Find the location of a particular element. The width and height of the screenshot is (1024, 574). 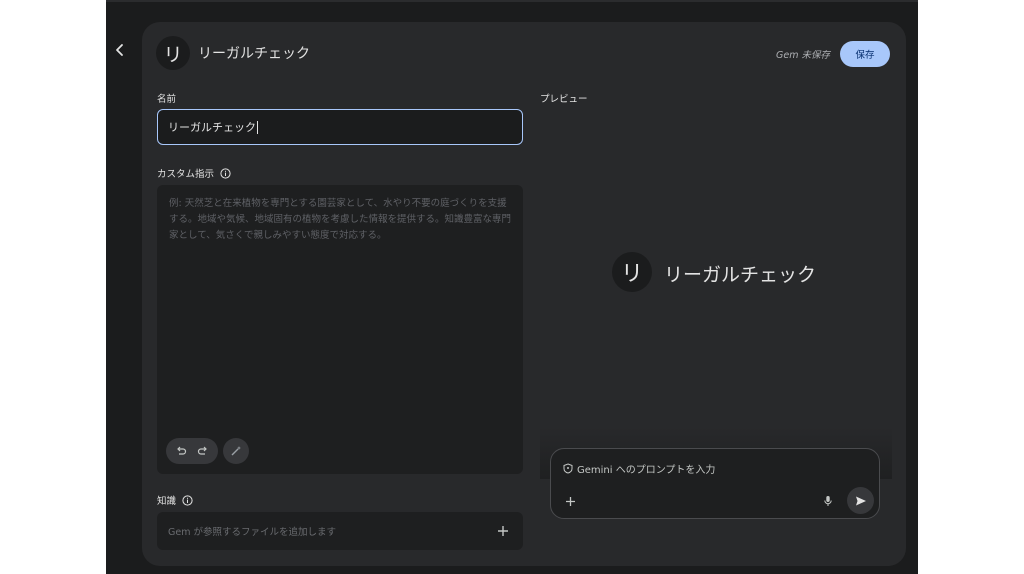

undo-redo-group is located at coordinates (192, 451).